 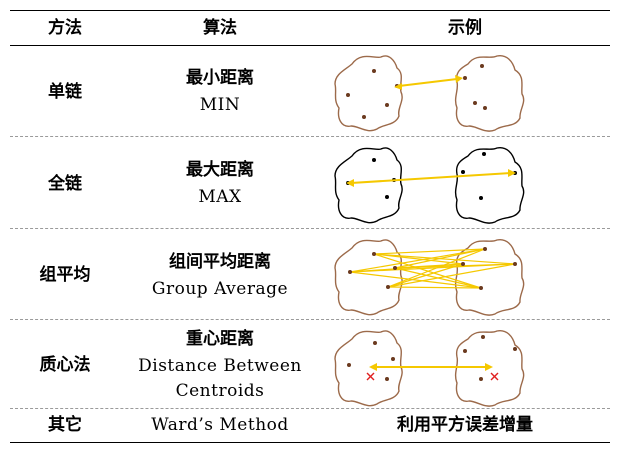 What do you see at coordinates (220, 28) in the screenshot?
I see `header-algorithm: 算法` at bounding box center [220, 28].